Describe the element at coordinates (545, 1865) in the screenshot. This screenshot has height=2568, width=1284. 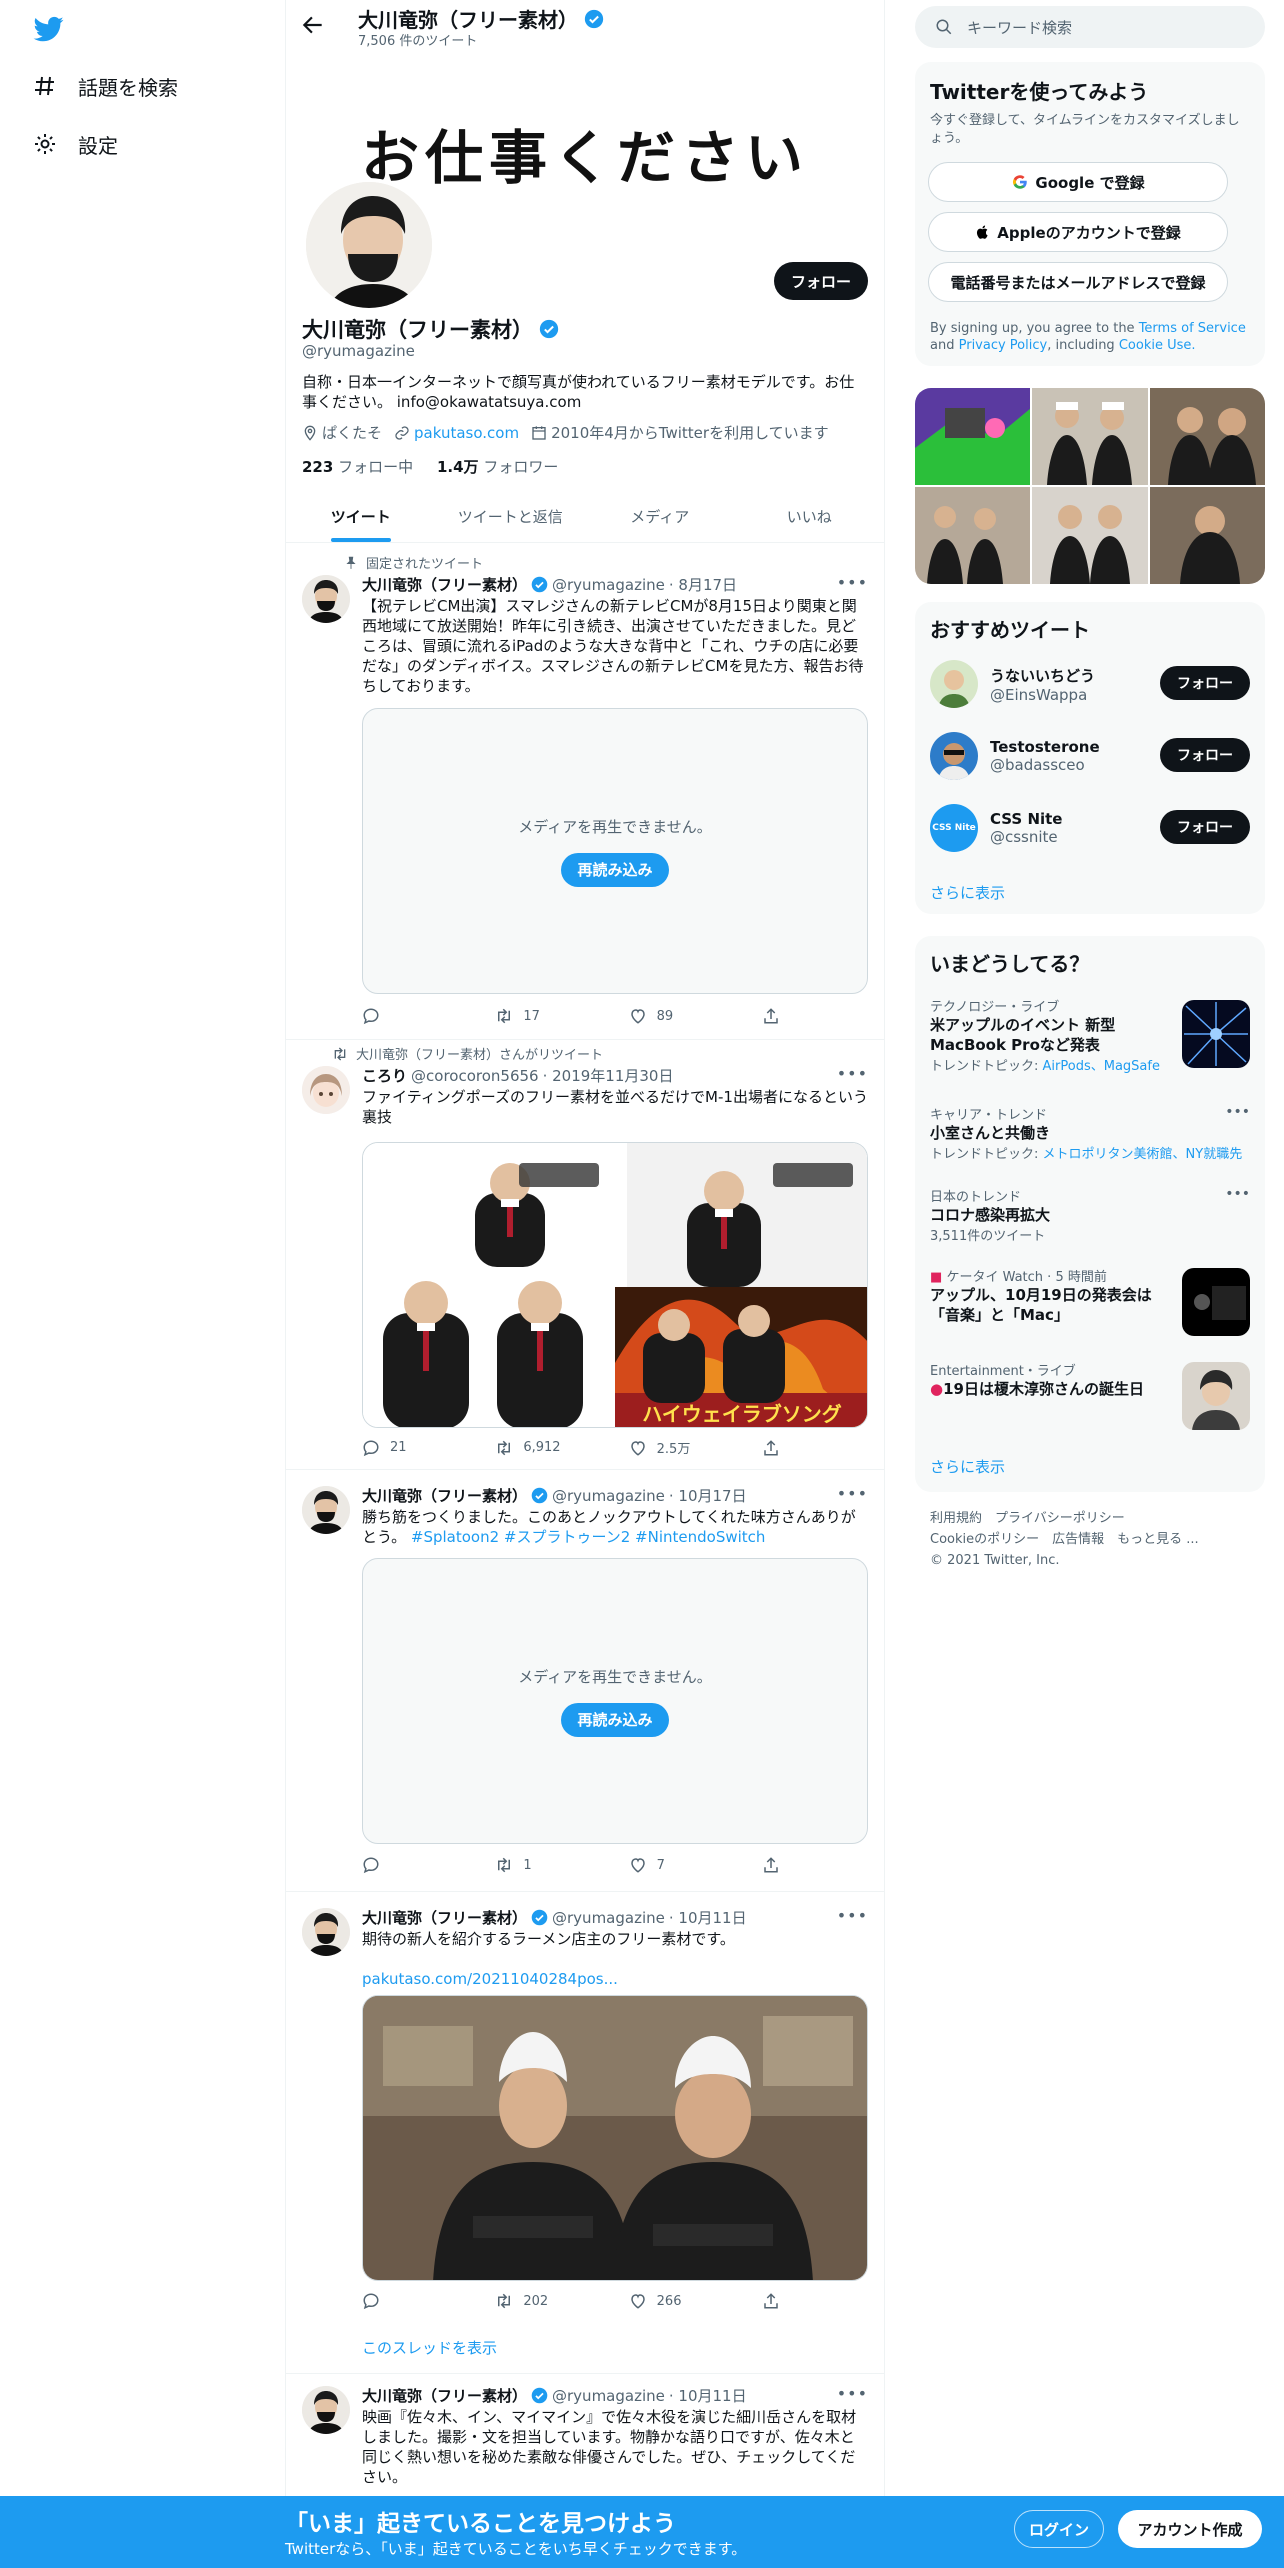
I see `retweet-button: 1` at that location.